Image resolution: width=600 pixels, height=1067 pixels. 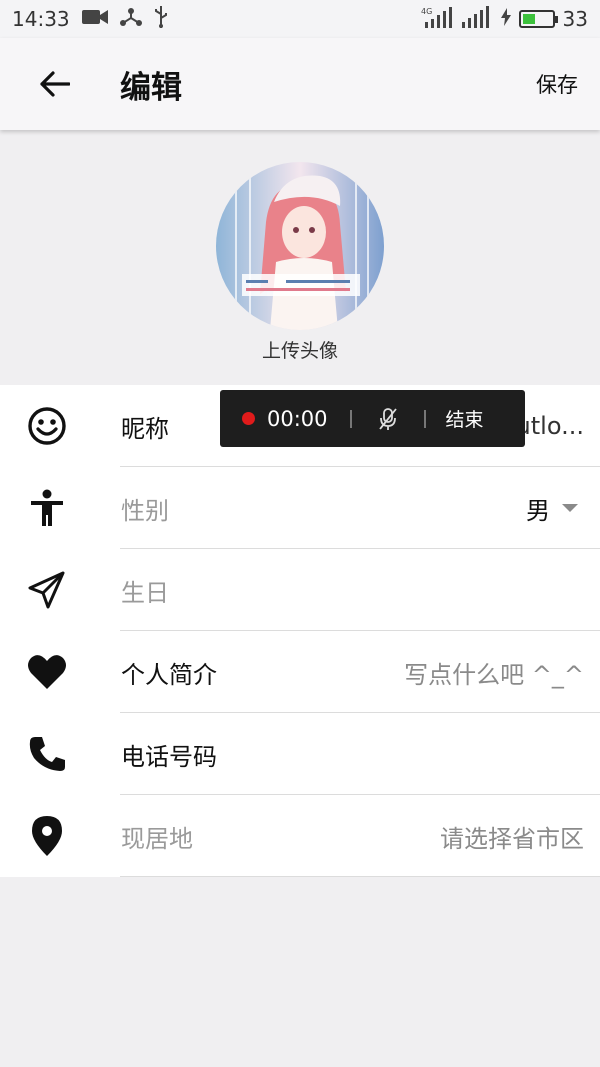 I want to click on phone-row: 电话号码, so click(x=300, y=754).